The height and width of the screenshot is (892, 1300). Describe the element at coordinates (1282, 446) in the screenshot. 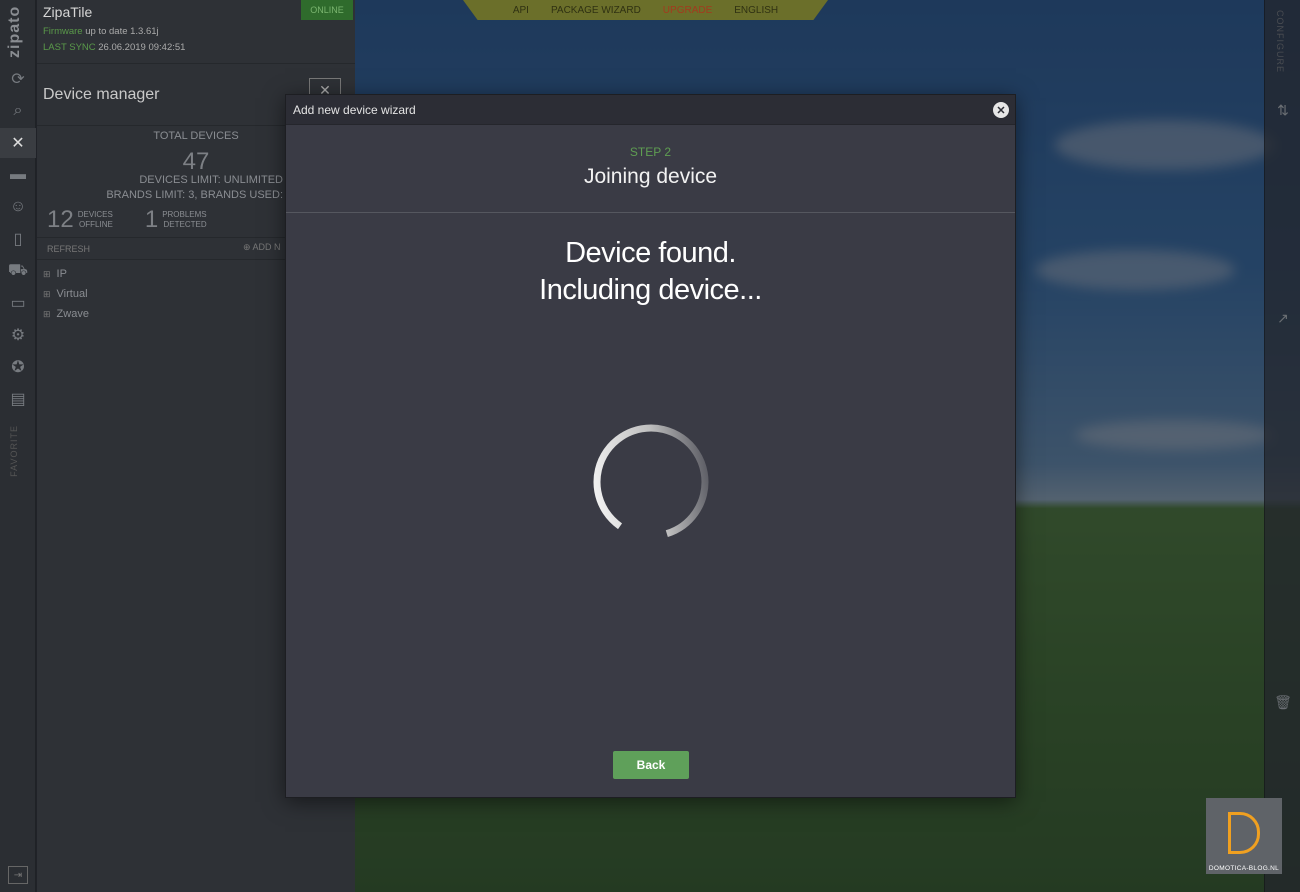

I see `right-rail: CONFIGURE ⇅ ↗ 🗑` at that location.